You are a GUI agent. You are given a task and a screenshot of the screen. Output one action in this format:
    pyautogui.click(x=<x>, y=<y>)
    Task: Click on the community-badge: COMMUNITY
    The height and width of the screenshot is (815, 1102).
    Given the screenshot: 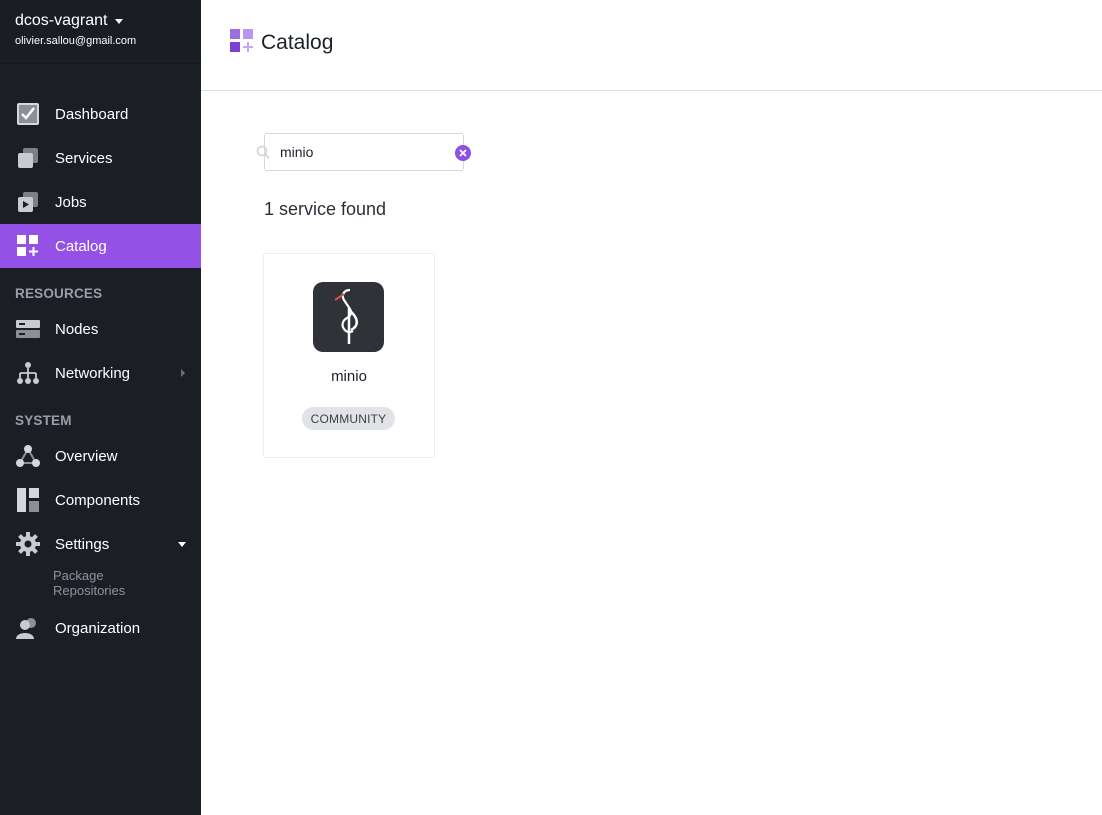 What is the action you would take?
    pyautogui.click(x=348, y=418)
    